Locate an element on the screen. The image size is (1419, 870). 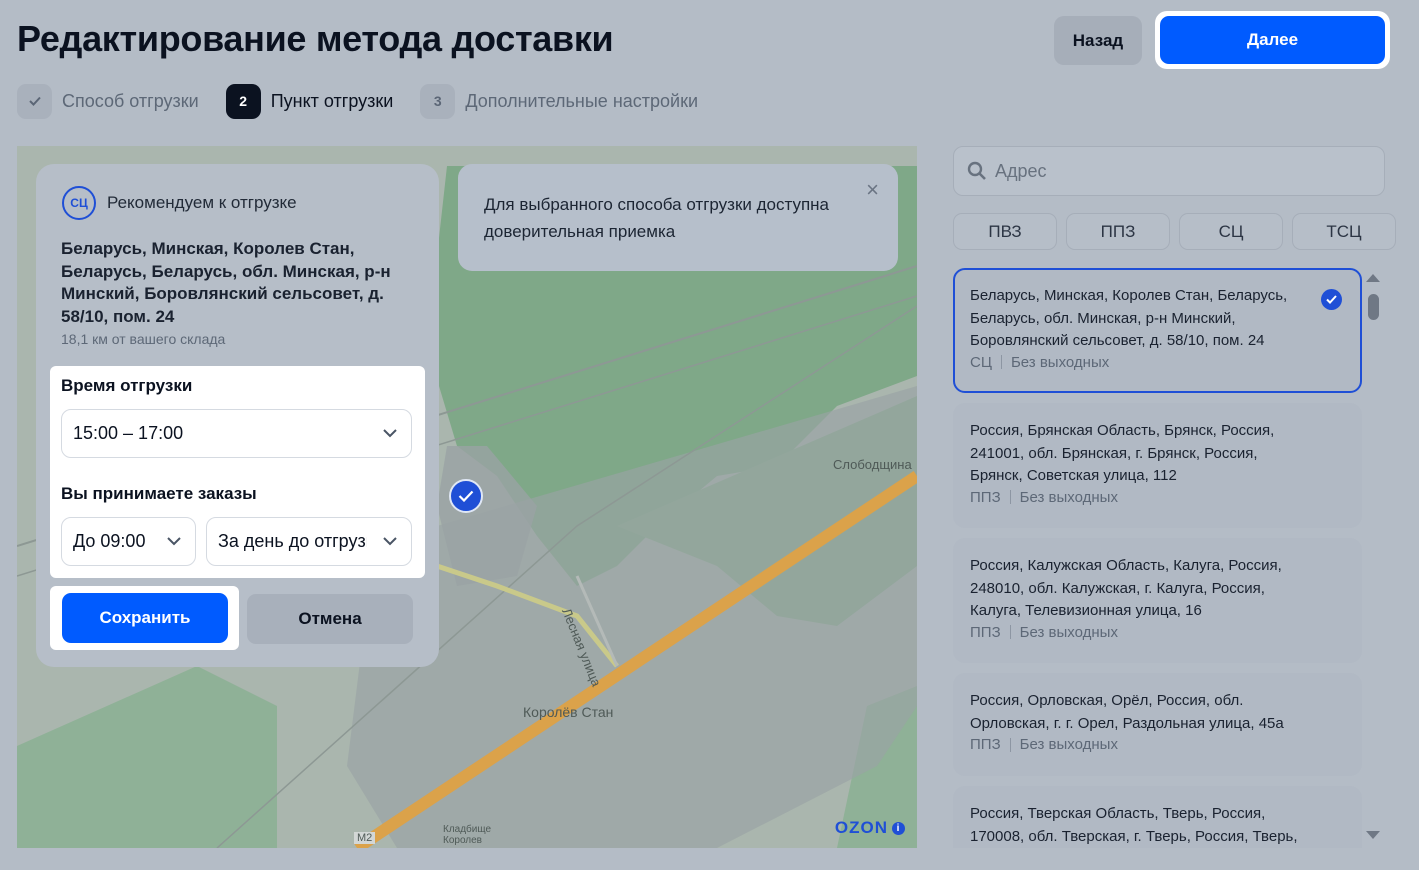
next-button-highlight: Далее is located at coordinates (1272, 40).